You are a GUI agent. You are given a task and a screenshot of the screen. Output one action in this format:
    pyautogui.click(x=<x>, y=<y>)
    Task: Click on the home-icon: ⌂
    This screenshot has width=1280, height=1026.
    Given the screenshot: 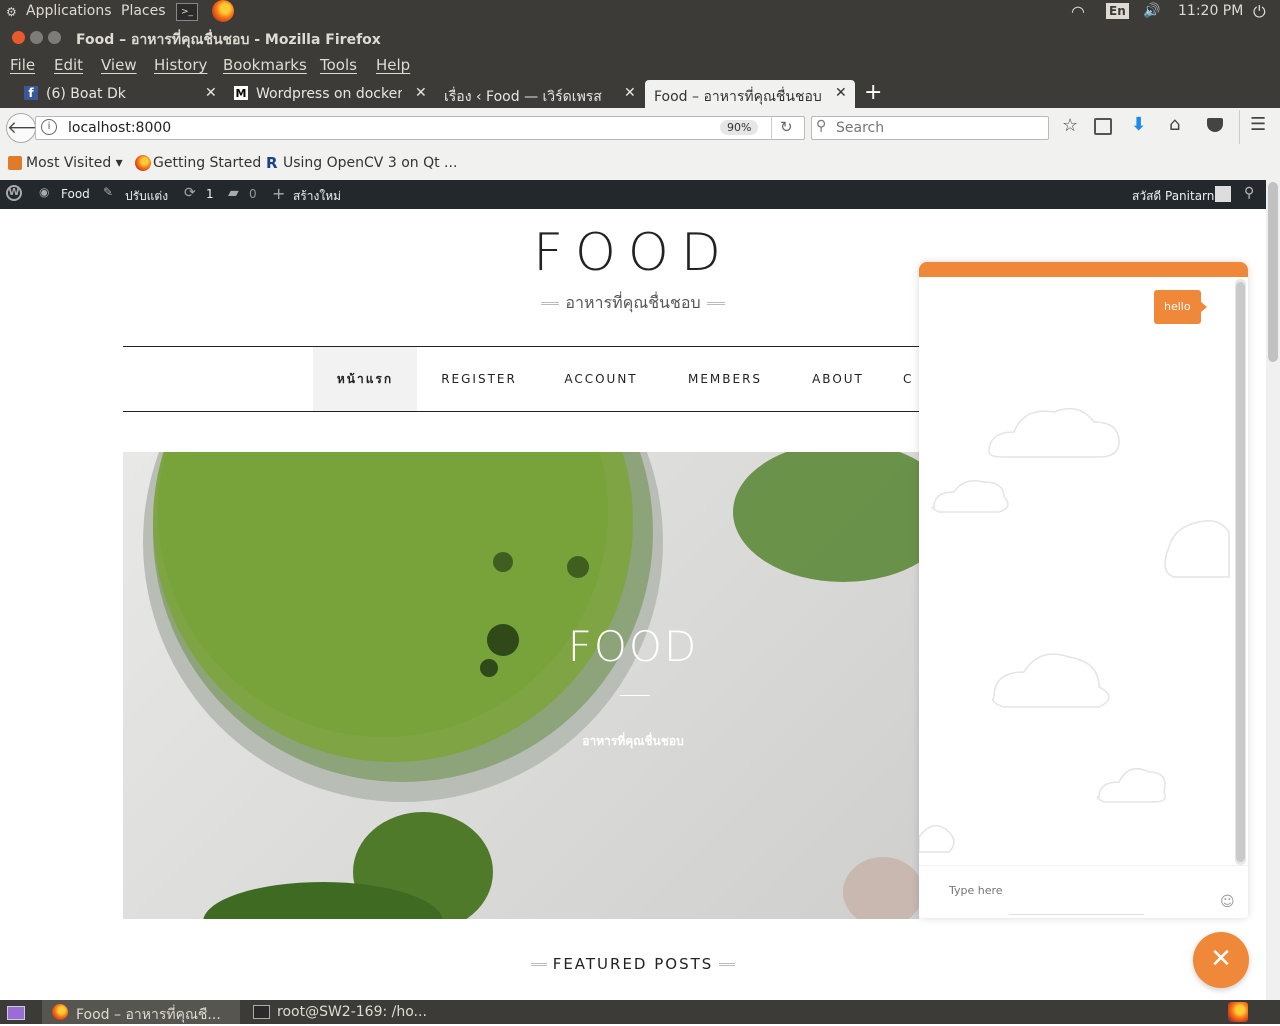 What is the action you would take?
    pyautogui.click(x=1174, y=124)
    